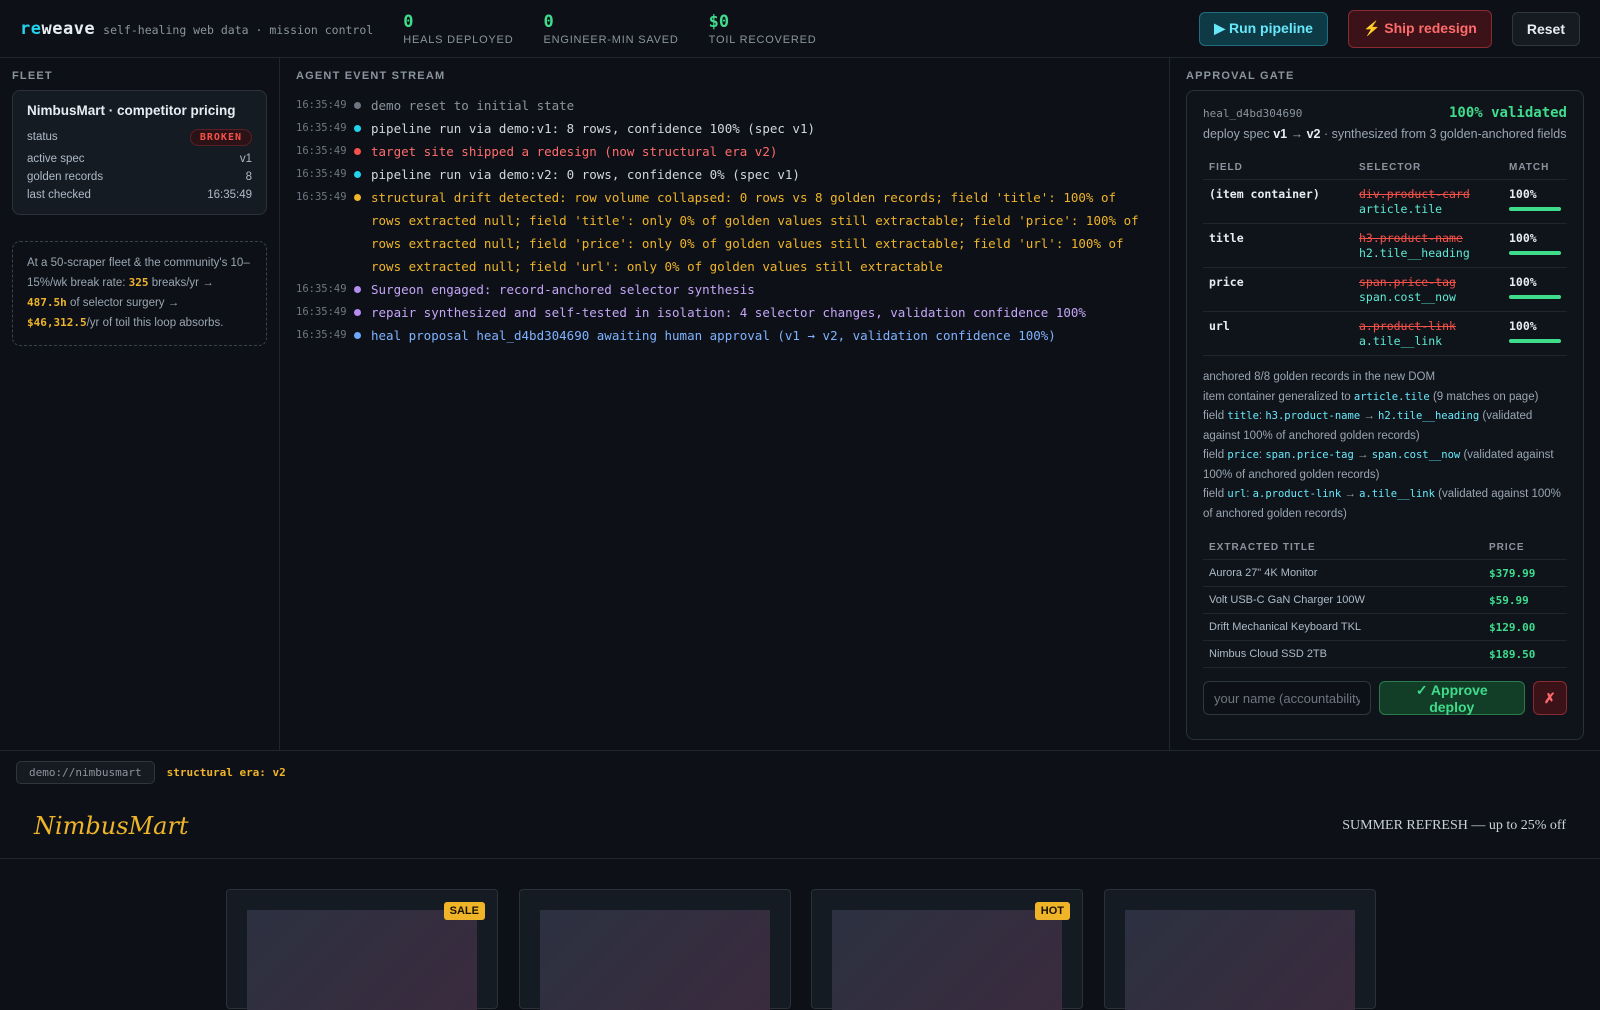 The width and height of the screenshot is (1600, 1010). Describe the element at coordinates (1525, 627) in the screenshot. I see `extracted-price: $129.00` at that location.